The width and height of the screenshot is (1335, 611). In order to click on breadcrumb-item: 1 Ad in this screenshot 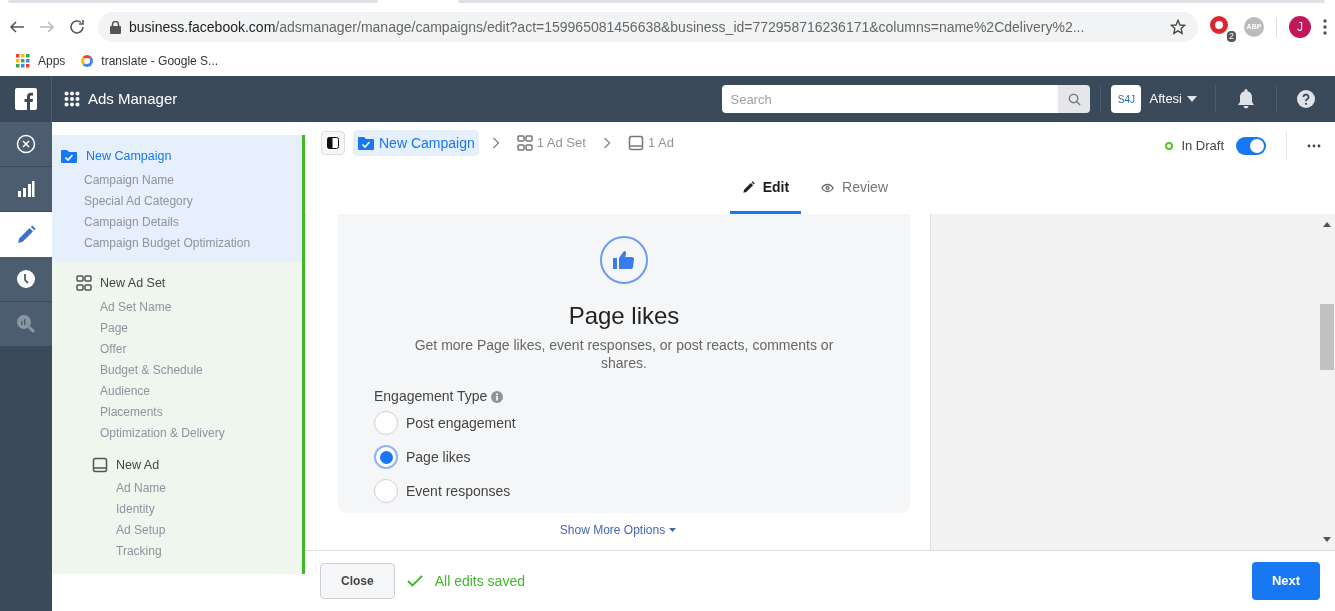, I will do `click(650, 143)`.